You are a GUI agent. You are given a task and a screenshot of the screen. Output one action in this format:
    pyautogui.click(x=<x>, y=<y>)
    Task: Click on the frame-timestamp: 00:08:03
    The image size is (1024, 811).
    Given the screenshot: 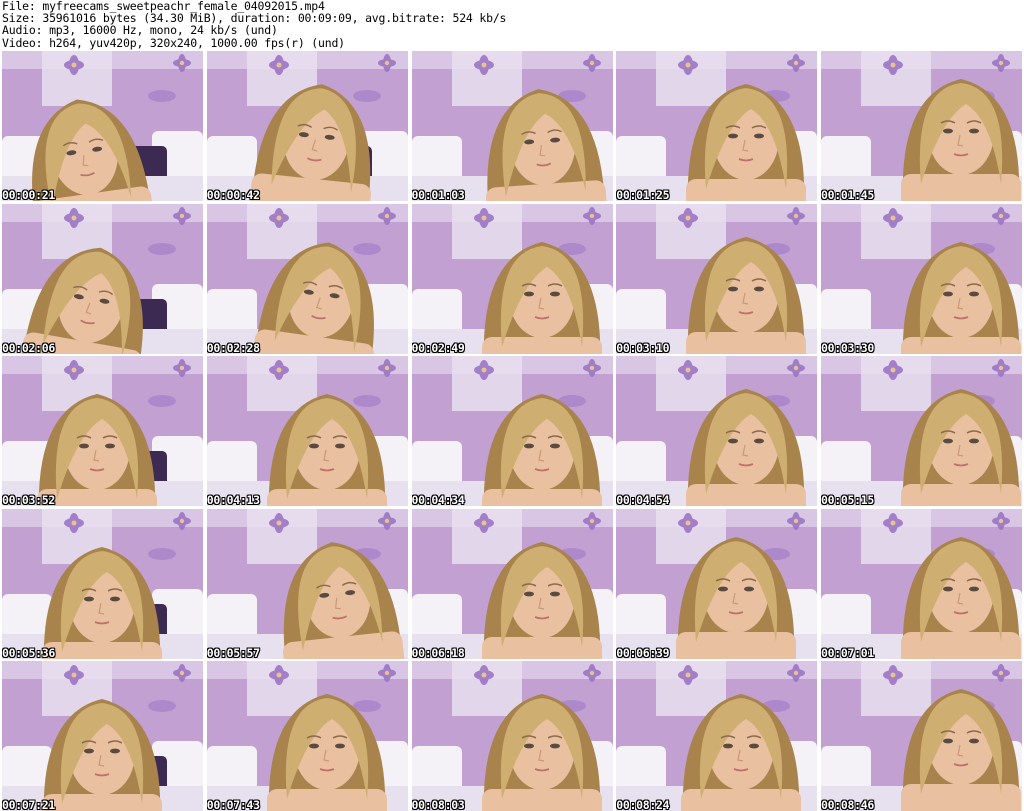 What is the action you would take?
    pyautogui.click(x=438, y=804)
    